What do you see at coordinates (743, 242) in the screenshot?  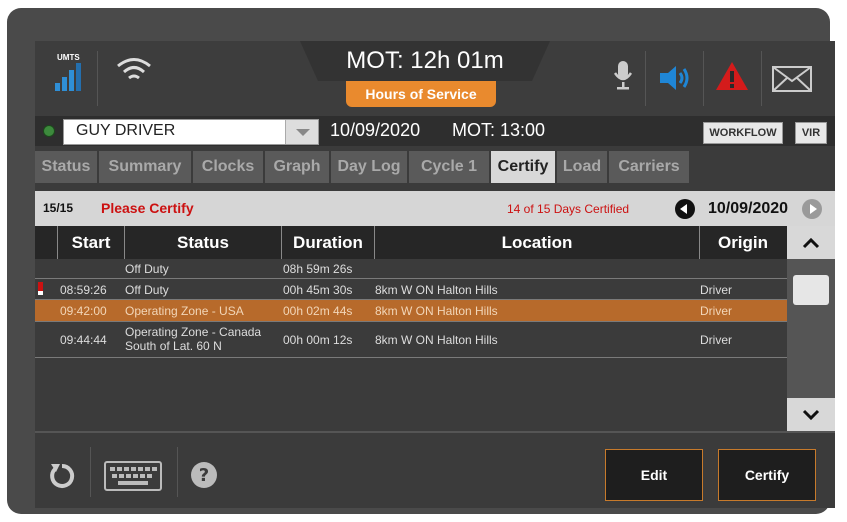 I see `column-header-origin: Origin` at bounding box center [743, 242].